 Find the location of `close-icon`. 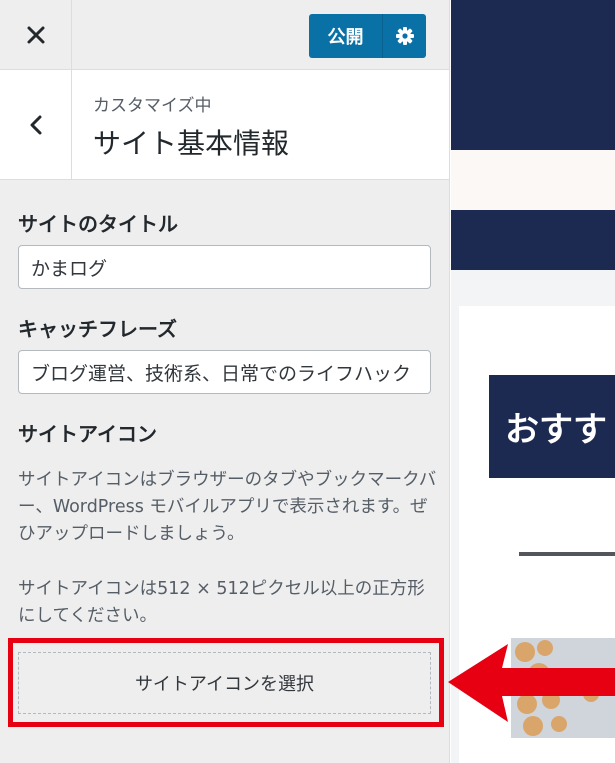

close-icon is located at coordinates (35, 34).